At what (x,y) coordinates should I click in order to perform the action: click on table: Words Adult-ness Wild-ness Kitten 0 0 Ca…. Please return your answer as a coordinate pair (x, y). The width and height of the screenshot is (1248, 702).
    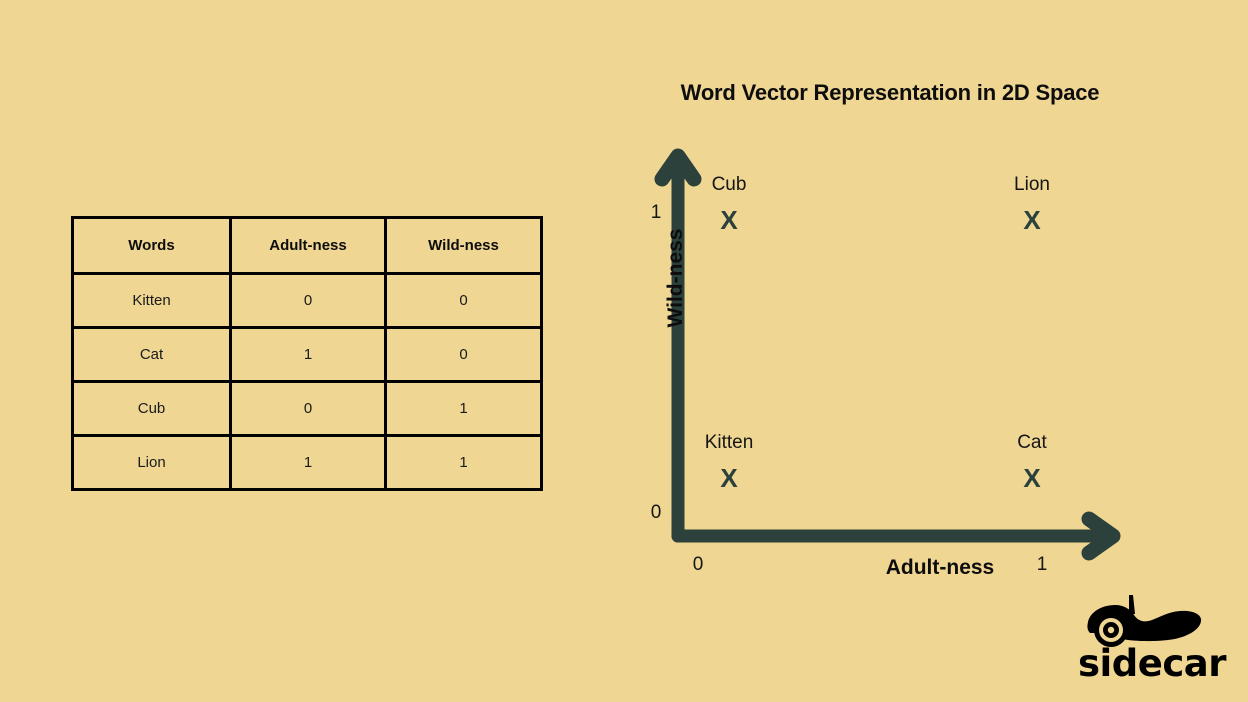
    Looking at the image, I should click on (307, 353).